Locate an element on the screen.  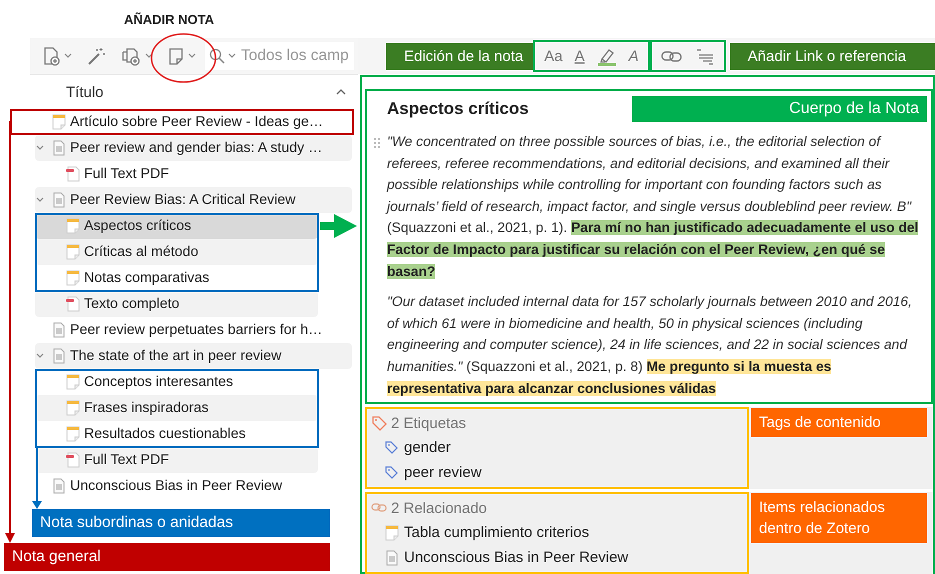
section-header: 2 Relacionado is located at coordinates (439, 508).